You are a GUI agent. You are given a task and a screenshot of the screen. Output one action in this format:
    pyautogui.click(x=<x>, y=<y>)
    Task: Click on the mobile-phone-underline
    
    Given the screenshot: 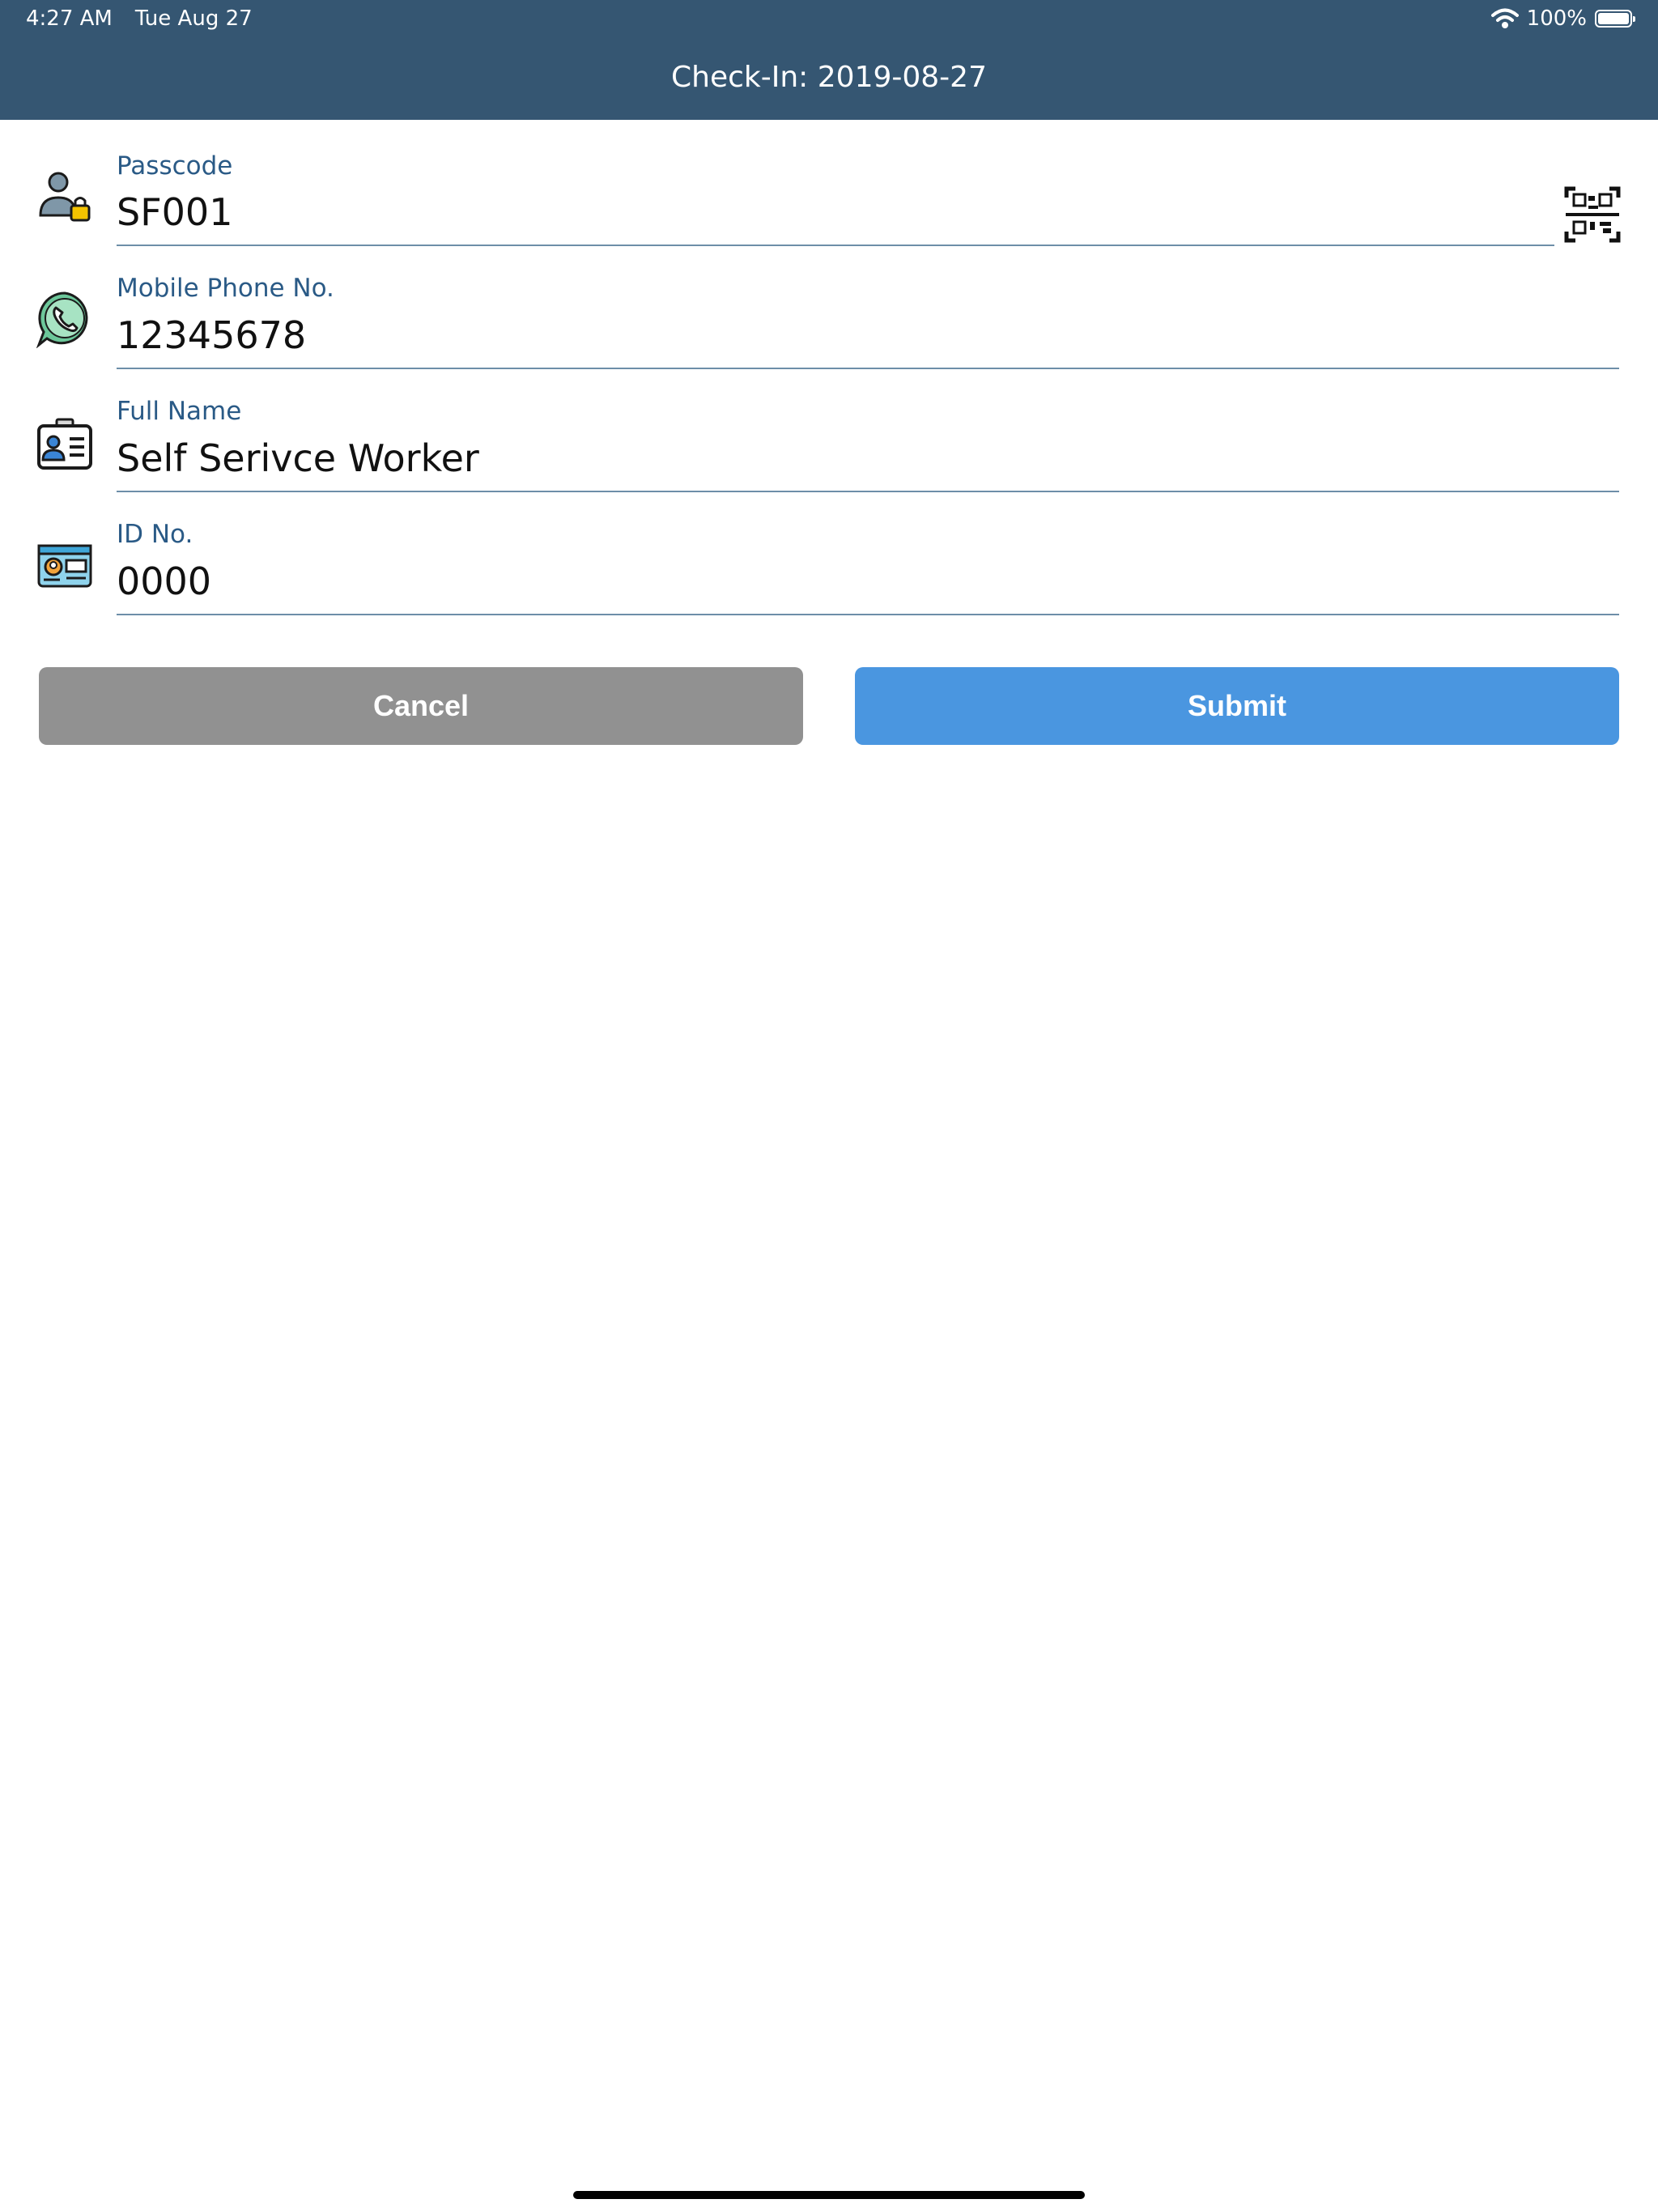 What is the action you would take?
    pyautogui.click(x=868, y=368)
    